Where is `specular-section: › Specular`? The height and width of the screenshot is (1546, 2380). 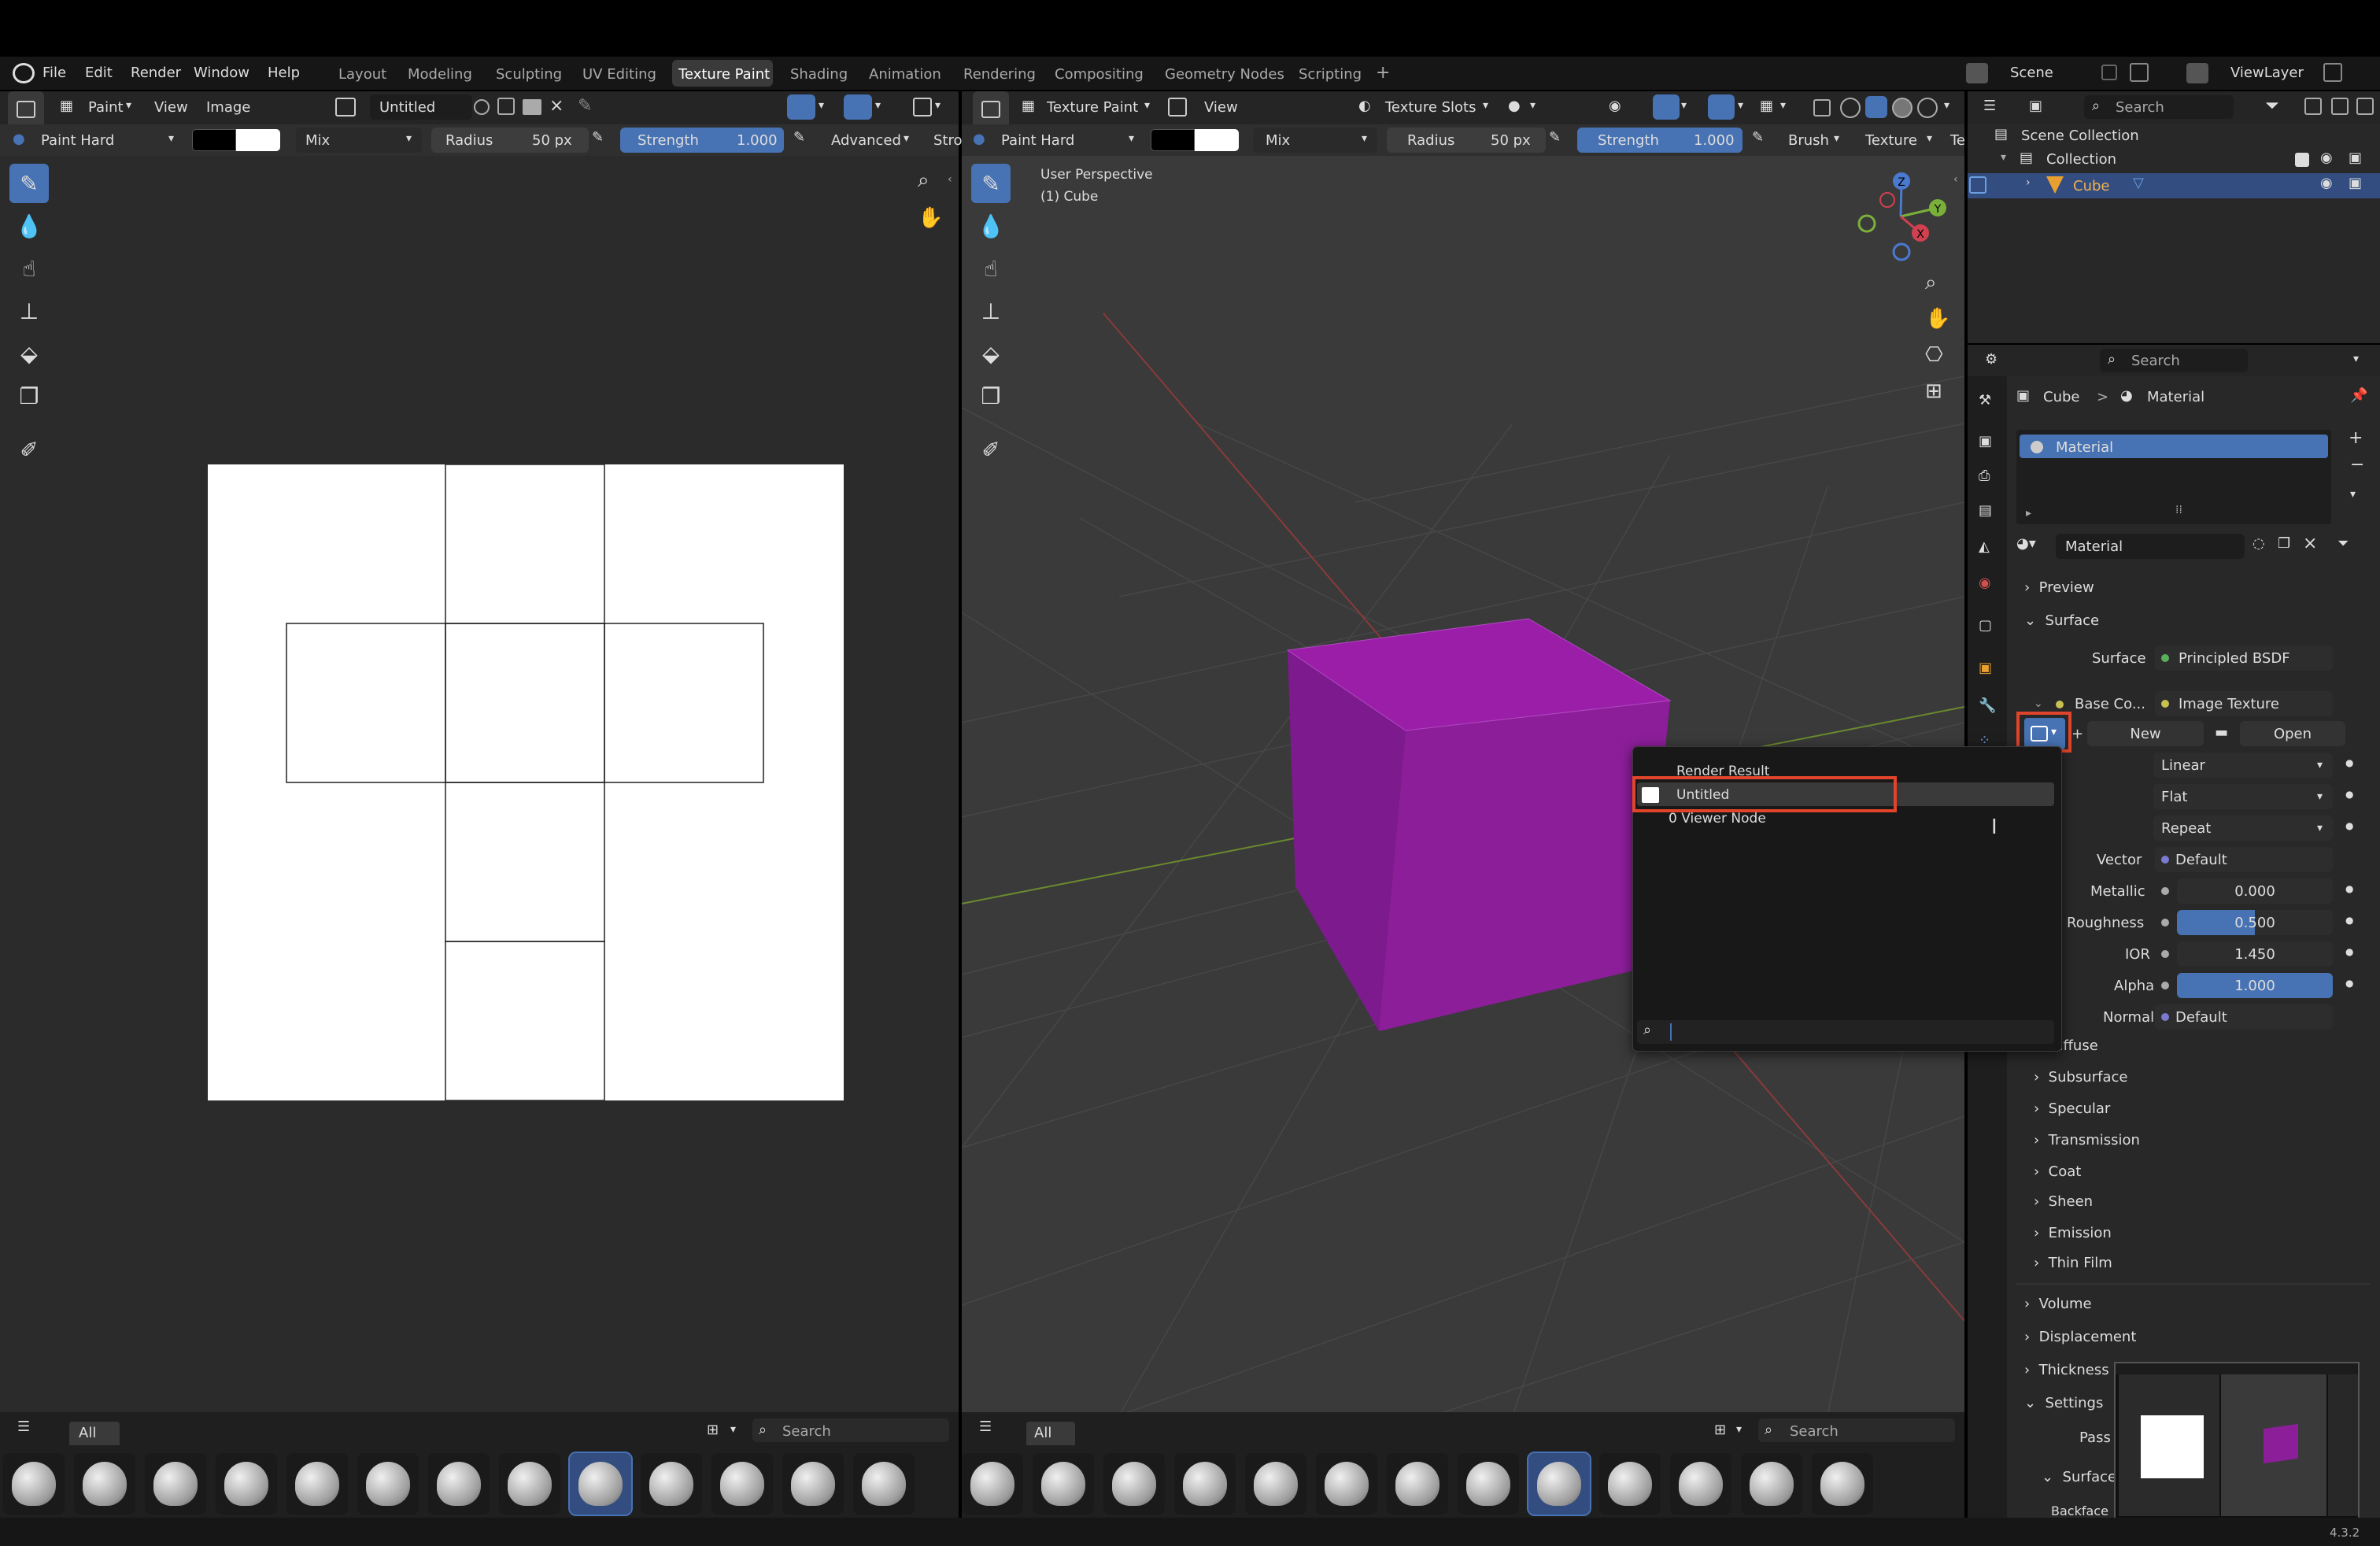 specular-section: › Specular is located at coordinates (2072, 1108).